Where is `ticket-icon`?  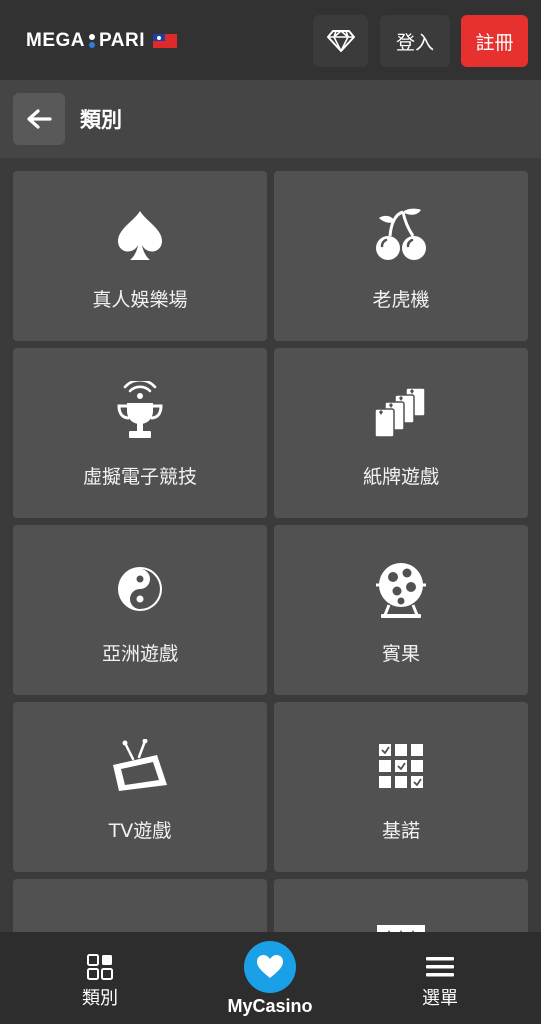
ticket-icon is located at coordinates (401, 928).